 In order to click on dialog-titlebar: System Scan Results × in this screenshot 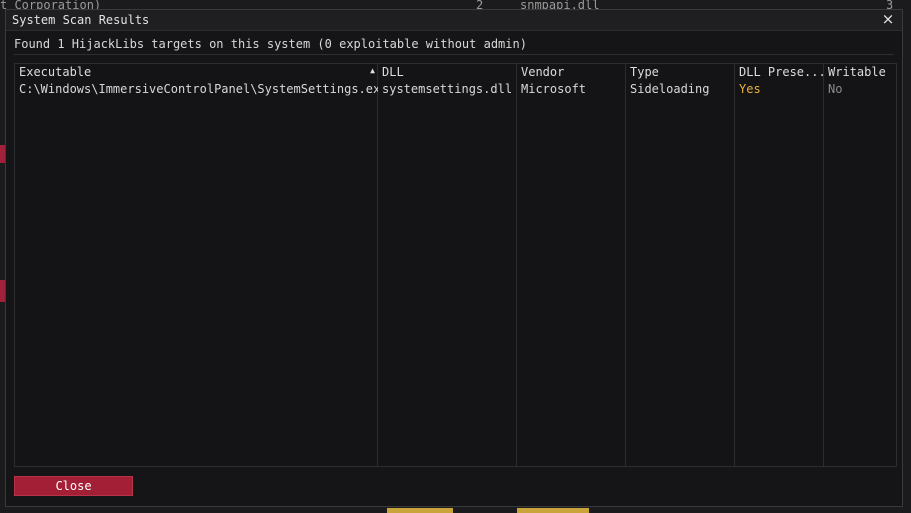, I will do `click(454, 20)`.